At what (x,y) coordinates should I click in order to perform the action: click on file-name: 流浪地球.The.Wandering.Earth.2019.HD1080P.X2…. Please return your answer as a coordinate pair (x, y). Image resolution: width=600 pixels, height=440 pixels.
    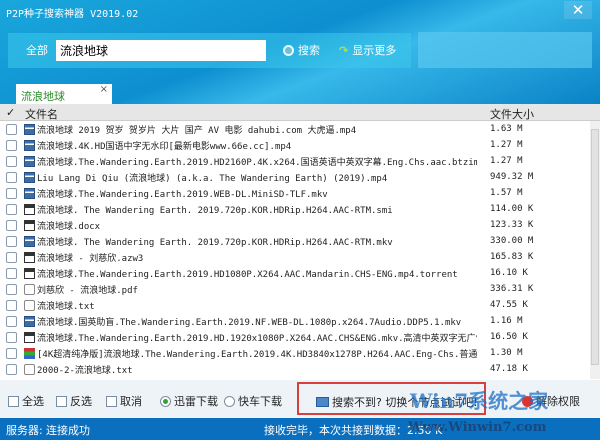
    Looking at the image, I should click on (247, 274).